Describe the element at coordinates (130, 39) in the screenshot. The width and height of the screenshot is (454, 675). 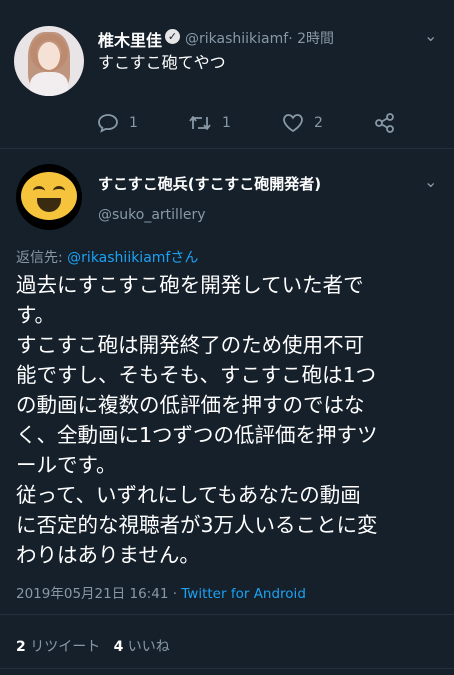
I see `tweet1-author-name: 椎木里佳` at that location.